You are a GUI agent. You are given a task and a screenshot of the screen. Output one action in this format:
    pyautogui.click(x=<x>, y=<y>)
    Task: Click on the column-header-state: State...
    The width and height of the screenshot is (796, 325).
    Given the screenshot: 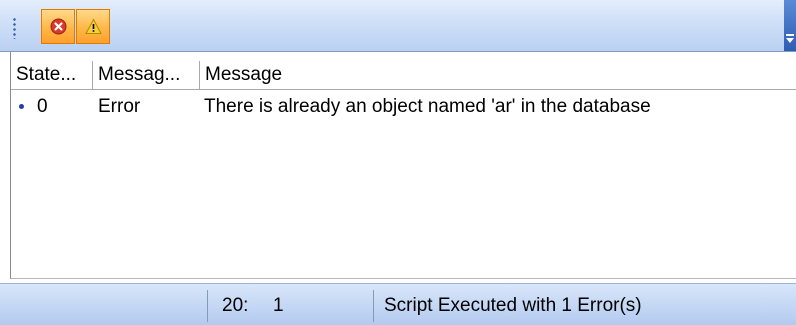 What is the action you would take?
    pyautogui.click(x=52, y=75)
    